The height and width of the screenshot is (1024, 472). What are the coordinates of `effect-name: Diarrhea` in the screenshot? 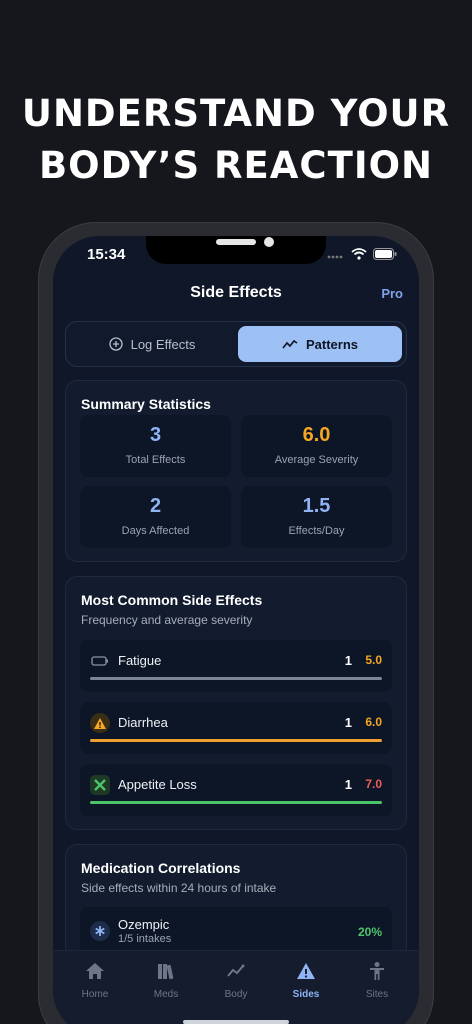 It's located at (143, 722).